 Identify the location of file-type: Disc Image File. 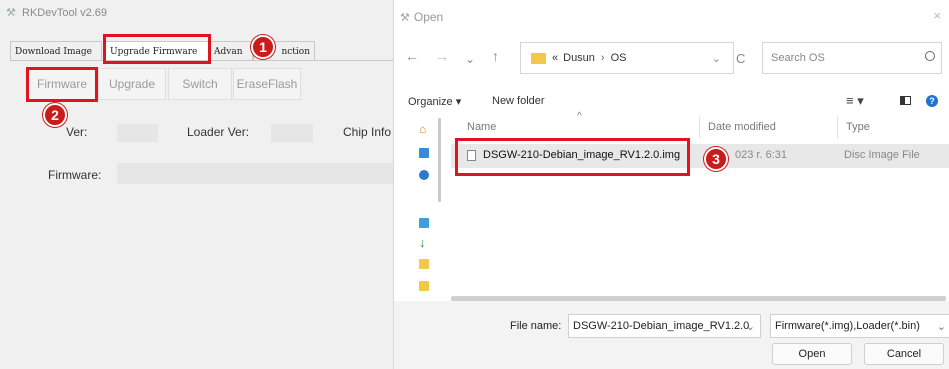
(882, 155).